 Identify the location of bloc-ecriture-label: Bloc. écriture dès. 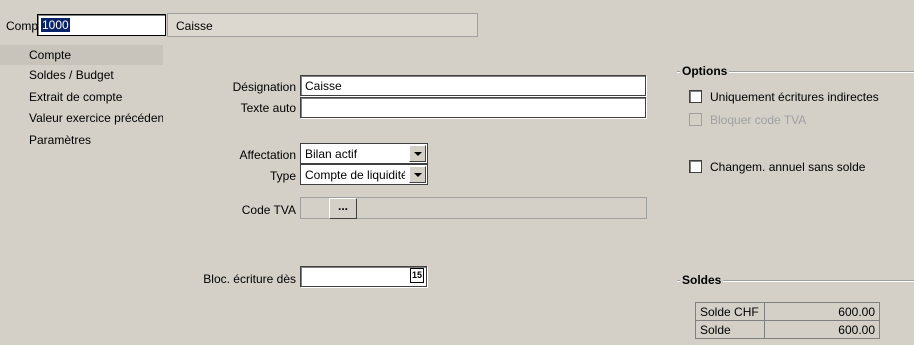
(249, 279).